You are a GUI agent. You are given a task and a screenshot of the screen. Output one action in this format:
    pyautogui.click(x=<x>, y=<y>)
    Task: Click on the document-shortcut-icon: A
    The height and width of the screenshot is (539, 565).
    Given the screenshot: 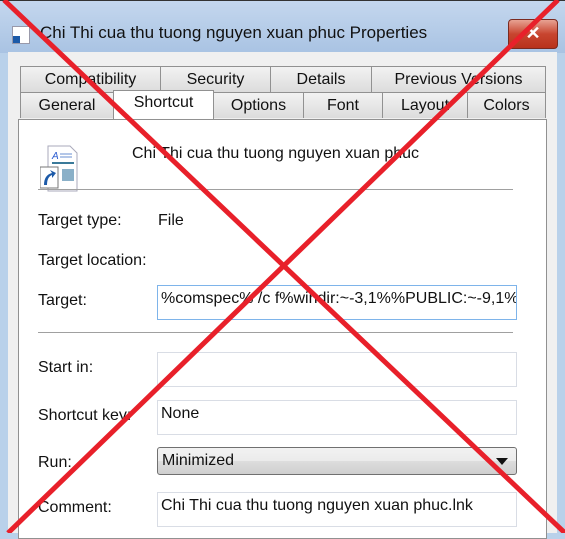 What is the action you would take?
    pyautogui.click(x=59, y=168)
    